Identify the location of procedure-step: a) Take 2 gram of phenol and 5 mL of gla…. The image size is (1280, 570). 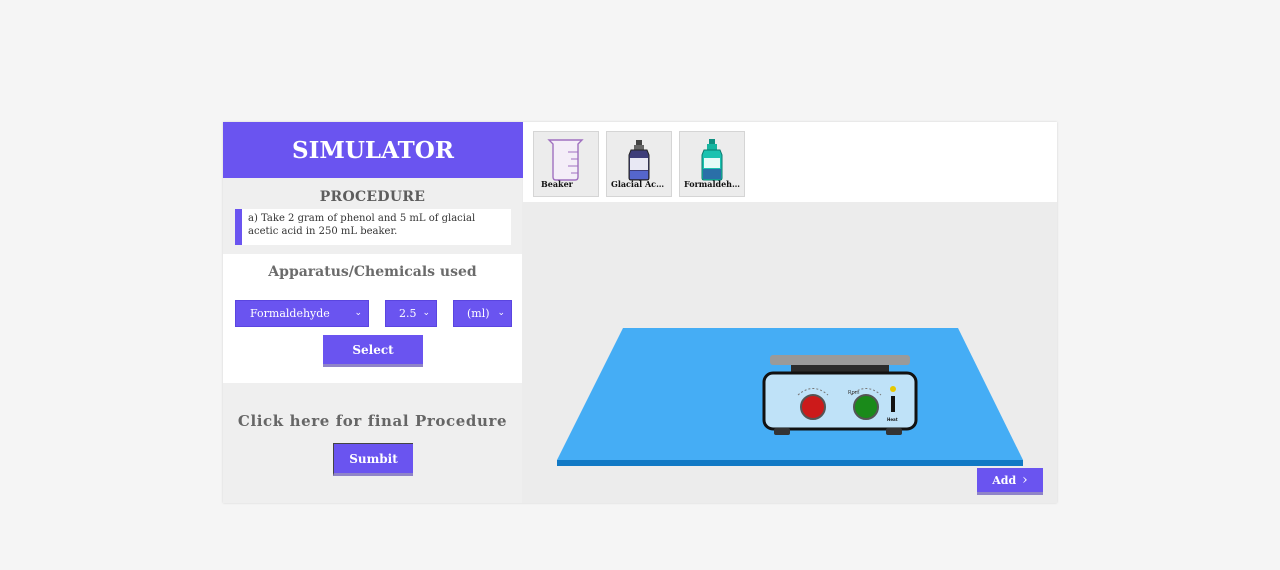
(373, 227).